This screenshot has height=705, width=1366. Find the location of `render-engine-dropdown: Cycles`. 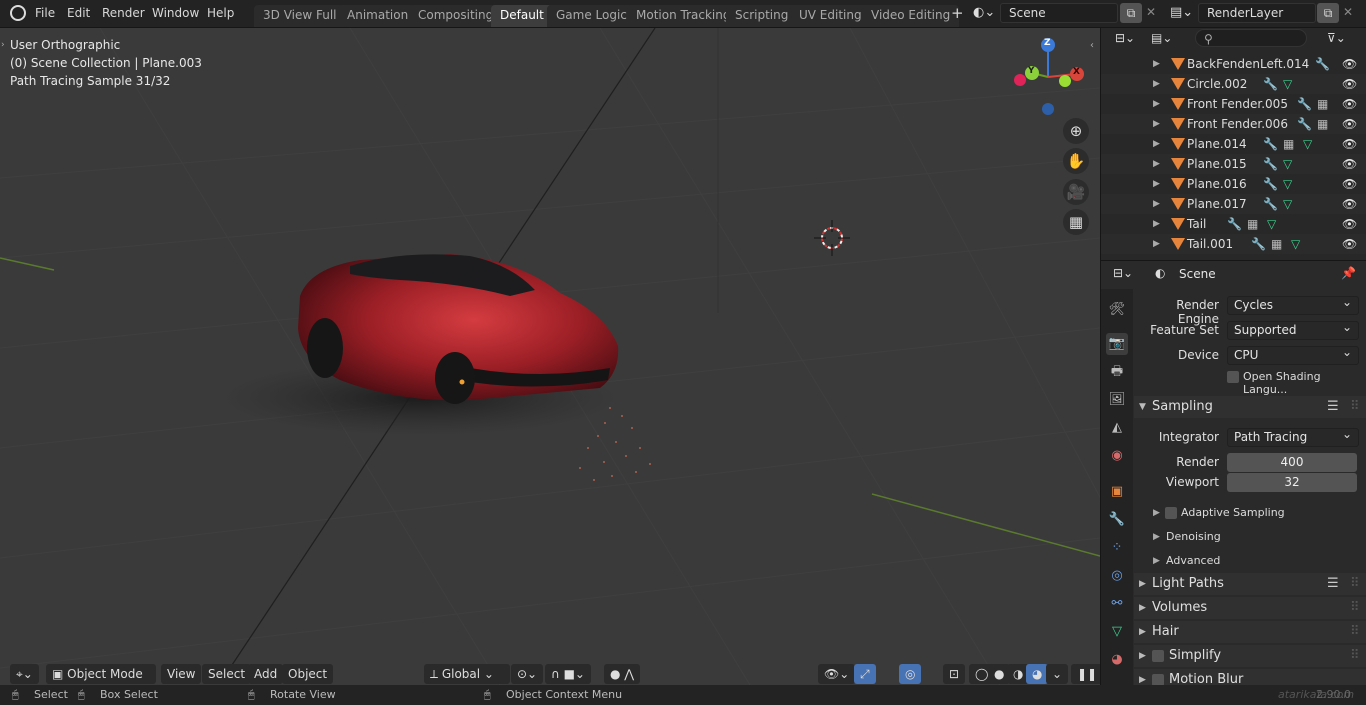

render-engine-dropdown: Cycles is located at coordinates (1293, 304).